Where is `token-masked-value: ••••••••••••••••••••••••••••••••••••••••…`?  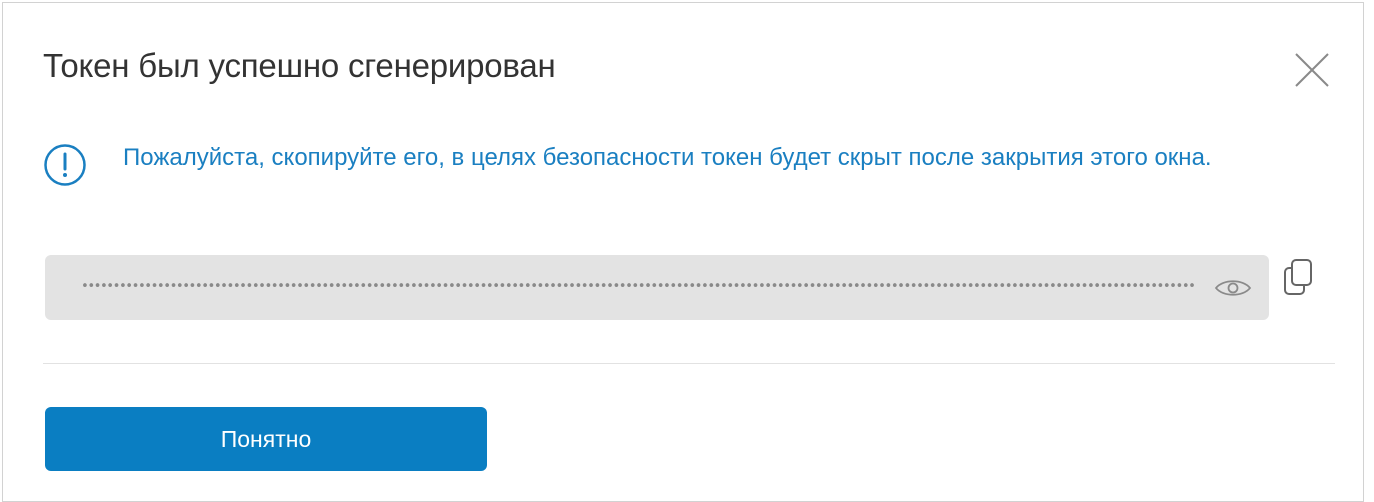
token-masked-value: ••••••••••••••••••••••••••••••••••••••••… is located at coordinates (638, 287).